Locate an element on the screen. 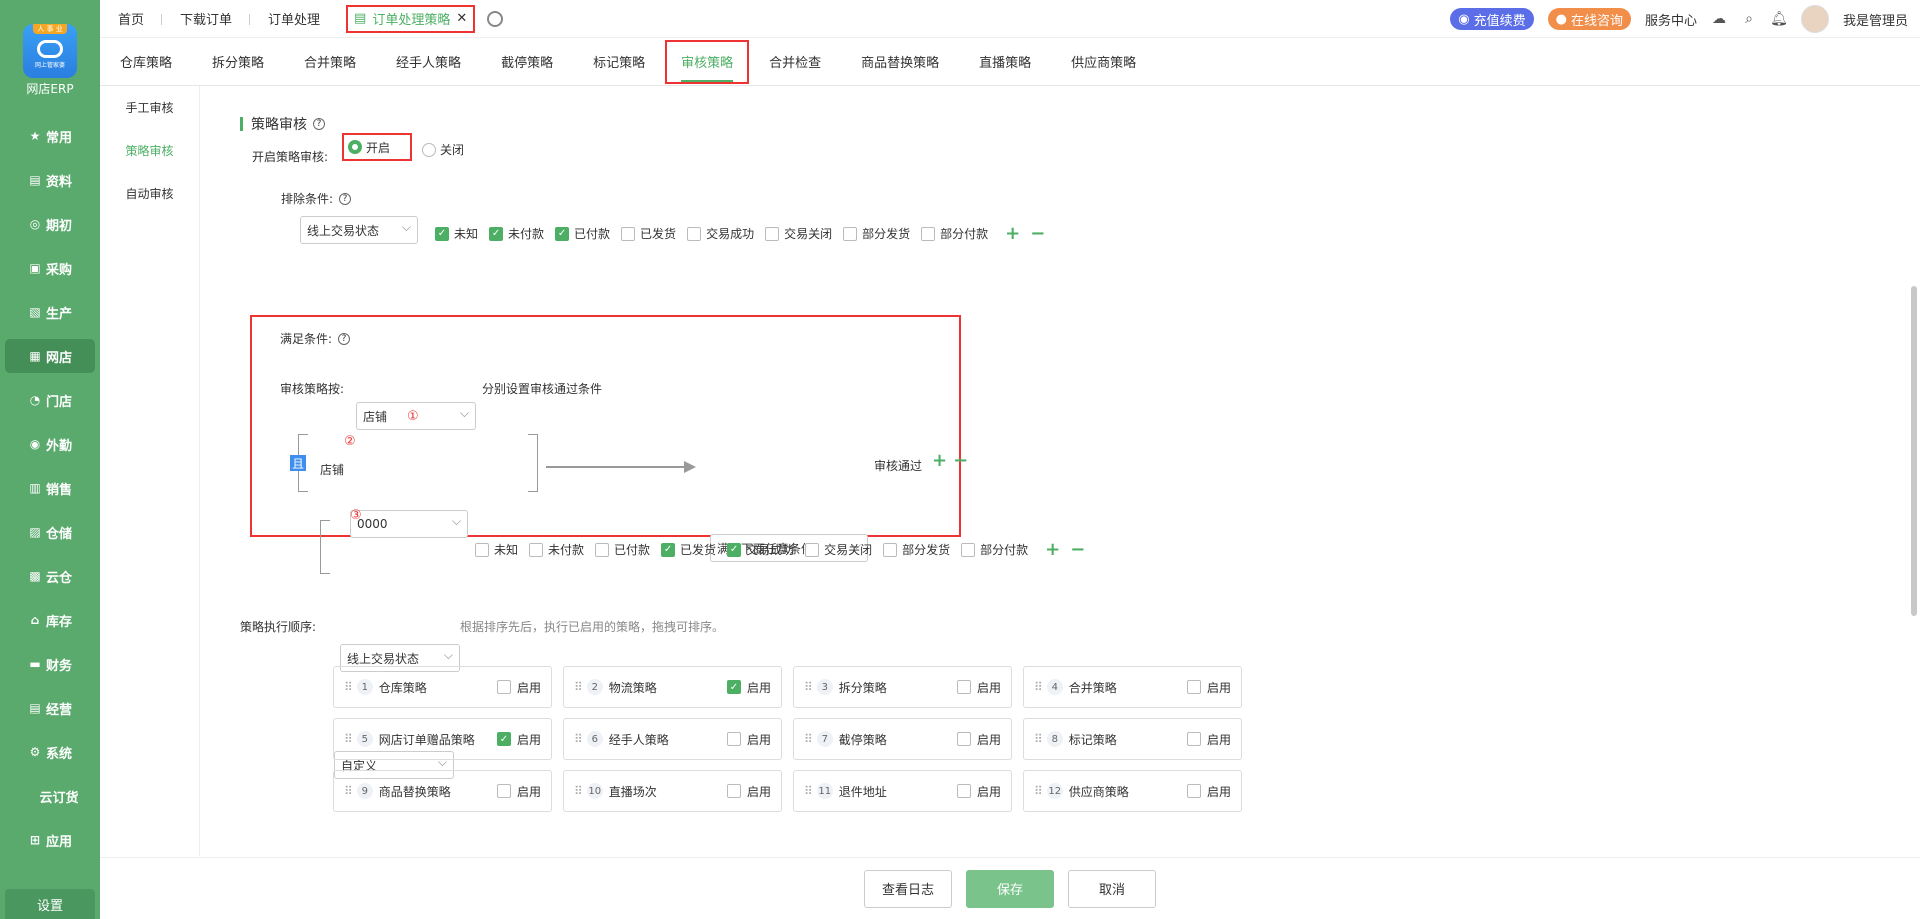 The height and width of the screenshot is (919, 1920). cancel-button: 取消 is located at coordinates (1112, 888).